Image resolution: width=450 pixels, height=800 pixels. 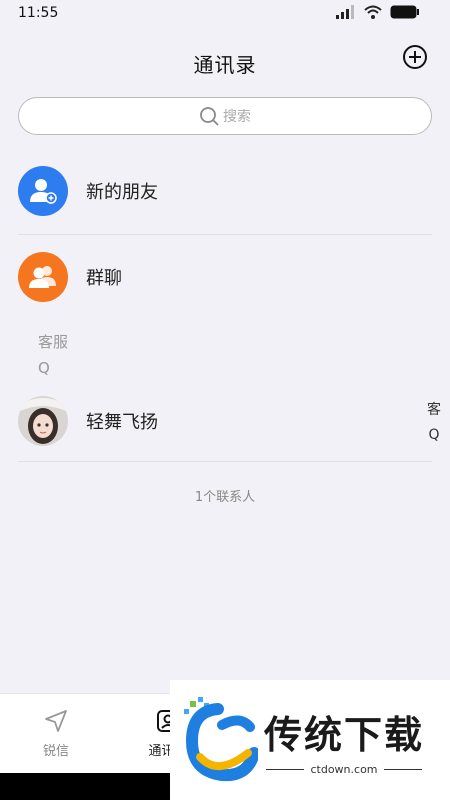 What do you see at coordinates (225, 191) in the screenshot?
I see `new-friends-entry: 新的朋友` at bounding box center [225, 191].